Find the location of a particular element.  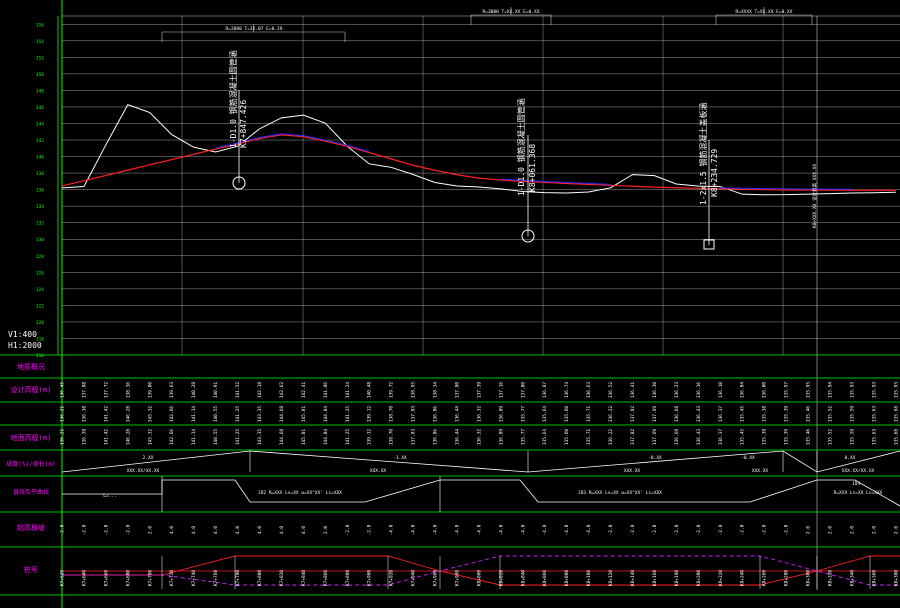

table-cell: K8+040 is located at coordinates (523, 578).